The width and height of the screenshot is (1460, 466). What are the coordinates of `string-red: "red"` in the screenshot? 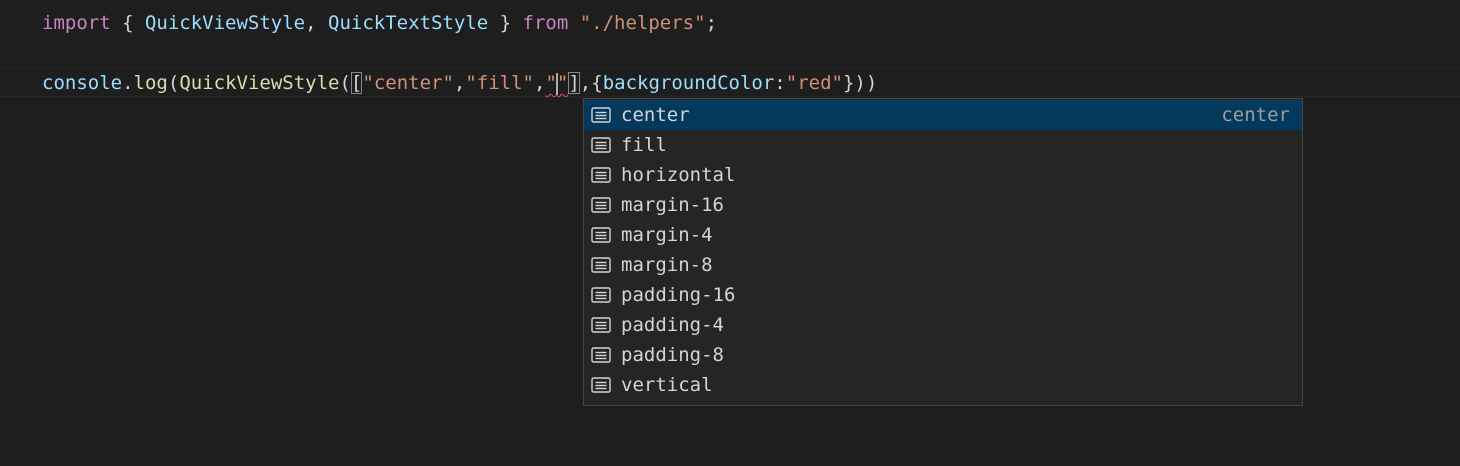 It's located at (814, 83).